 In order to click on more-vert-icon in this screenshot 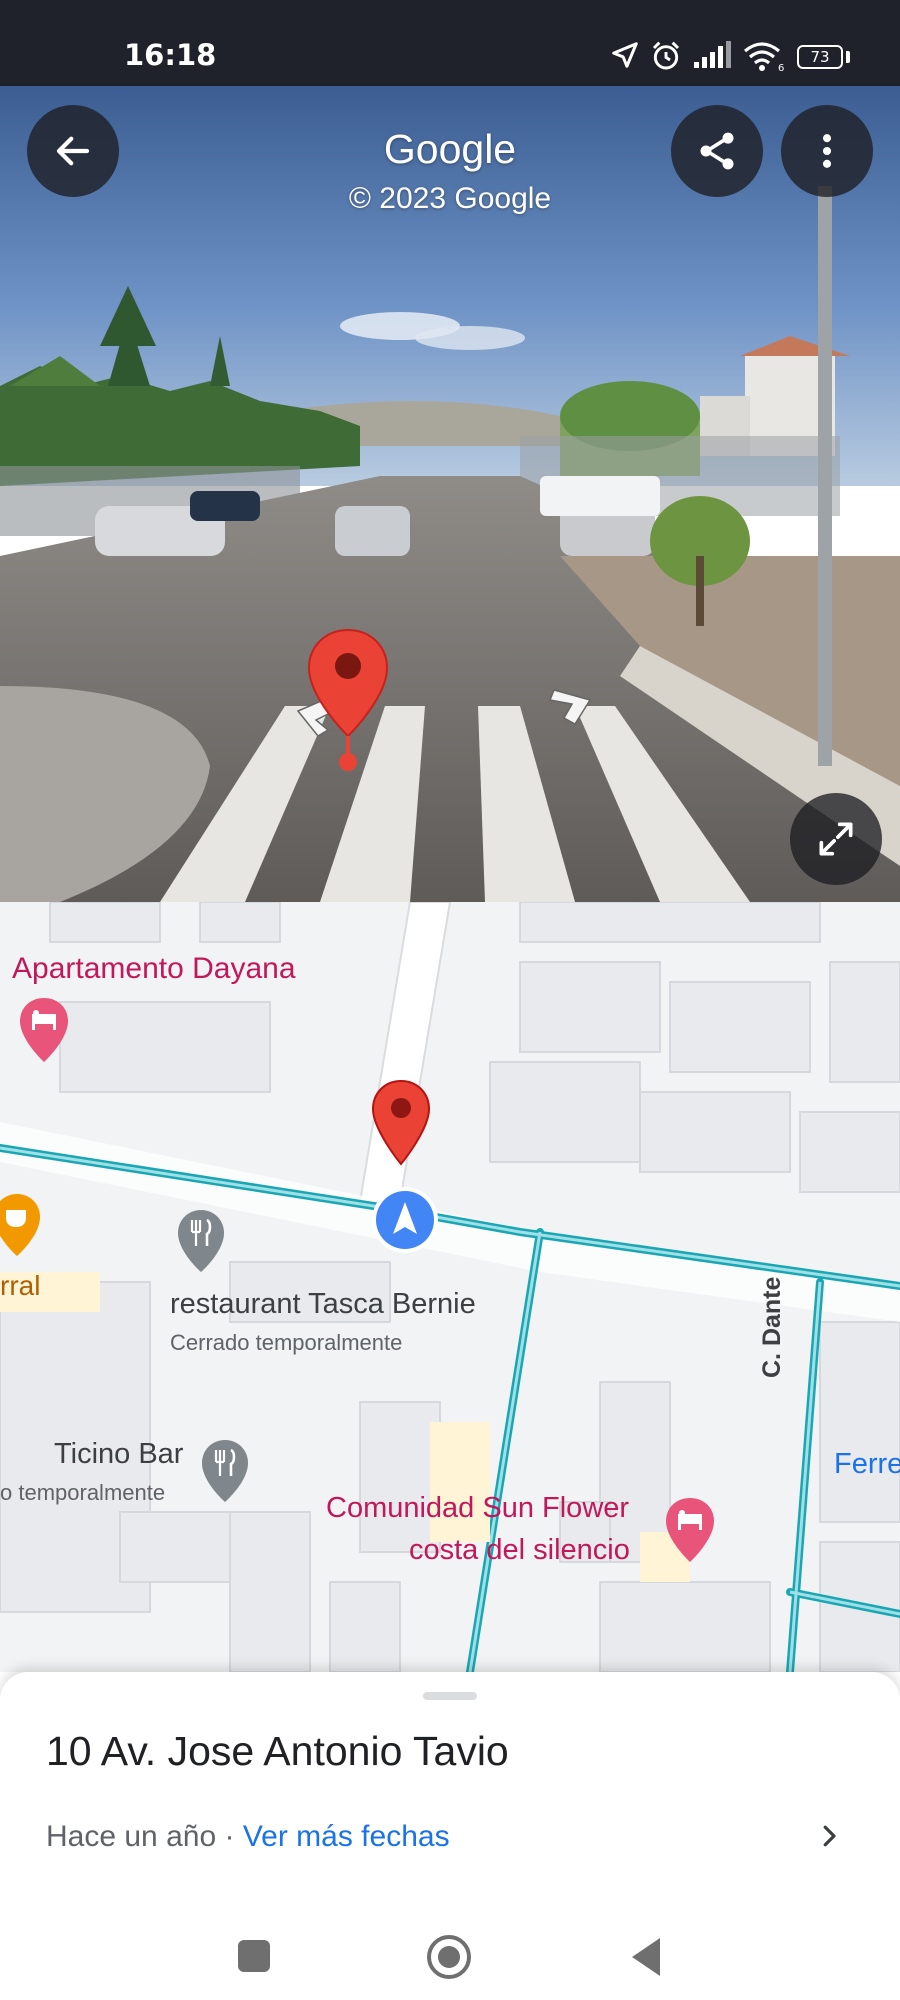, I will do `click(827, 151)`.